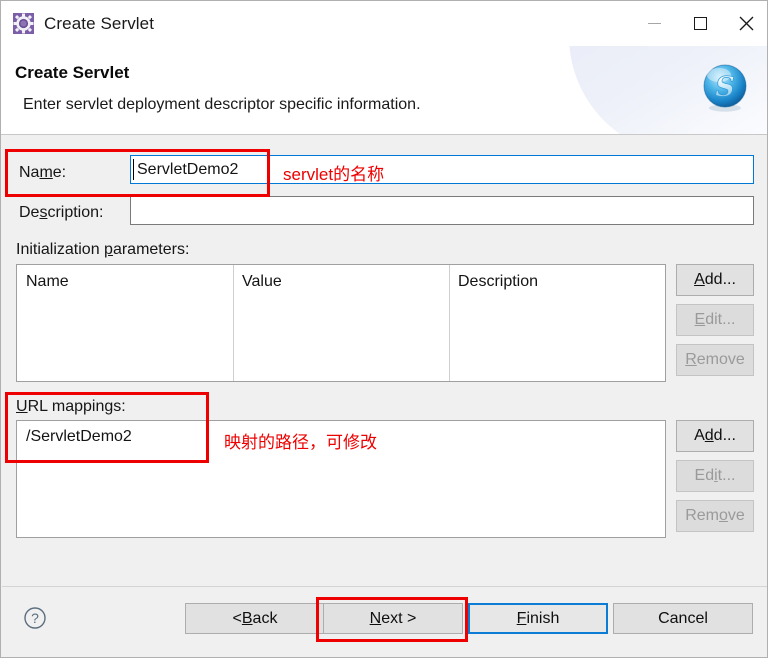 The height and width of the screenshot is (658, 768). Describe the element at coordinates (442, 169) in the screenshot. I see `servlet-name-input` at that location.